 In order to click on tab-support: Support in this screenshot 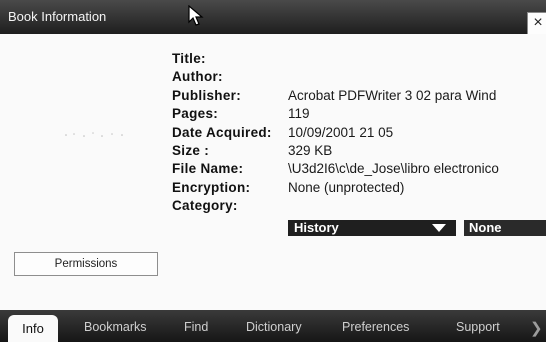, I will do `click(478, 327)`.